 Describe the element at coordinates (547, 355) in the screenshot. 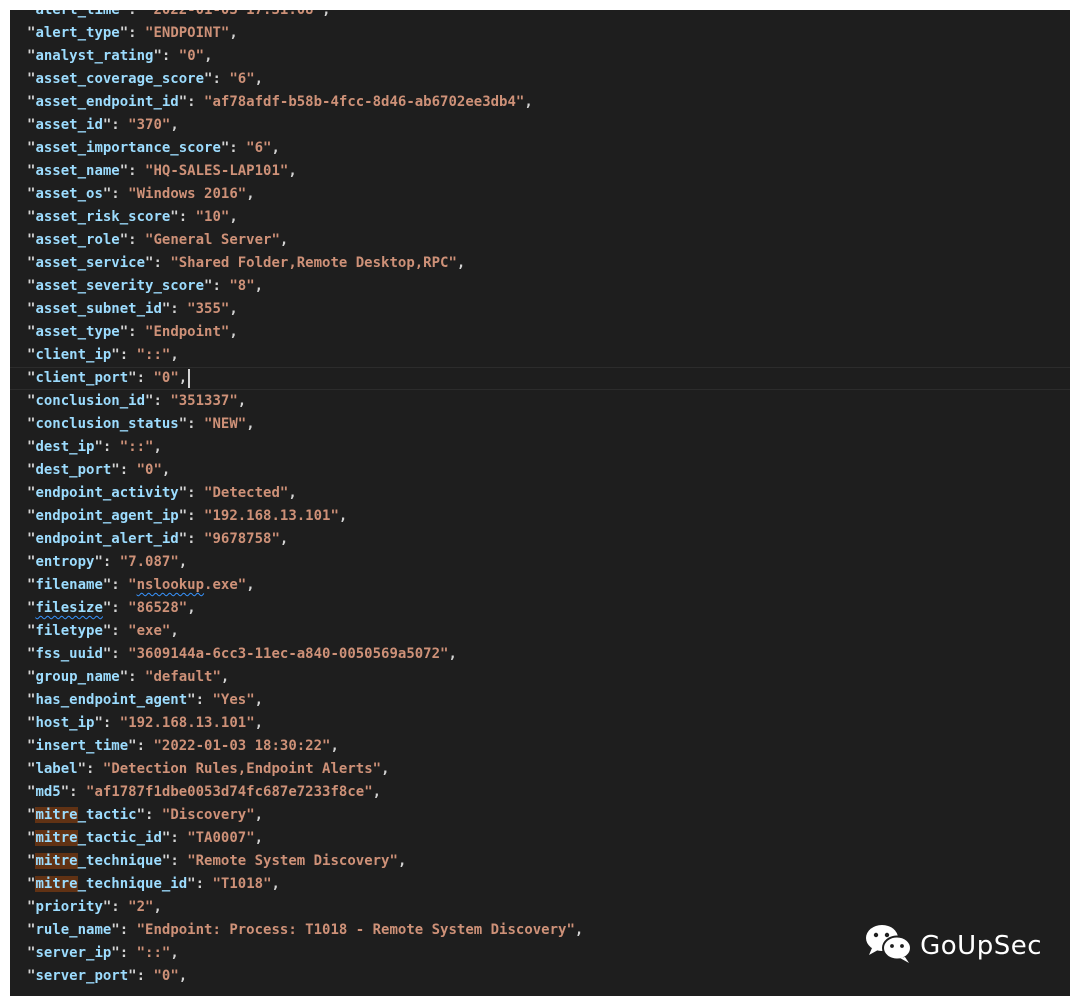

I see `code-line: "client_ip": "::",` at that location.